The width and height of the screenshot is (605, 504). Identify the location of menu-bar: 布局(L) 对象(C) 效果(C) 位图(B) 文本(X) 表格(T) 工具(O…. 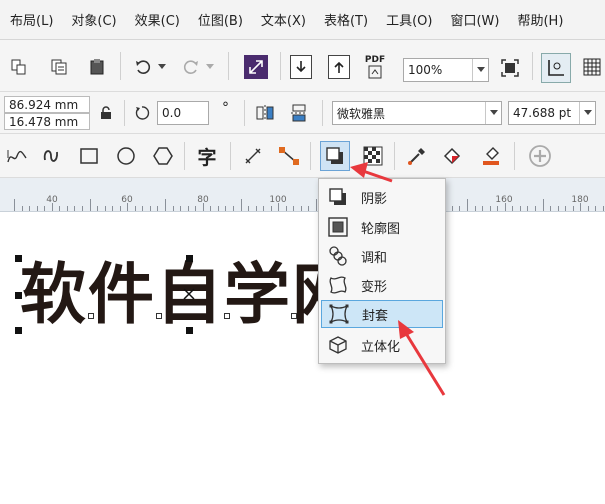
(302, 20).